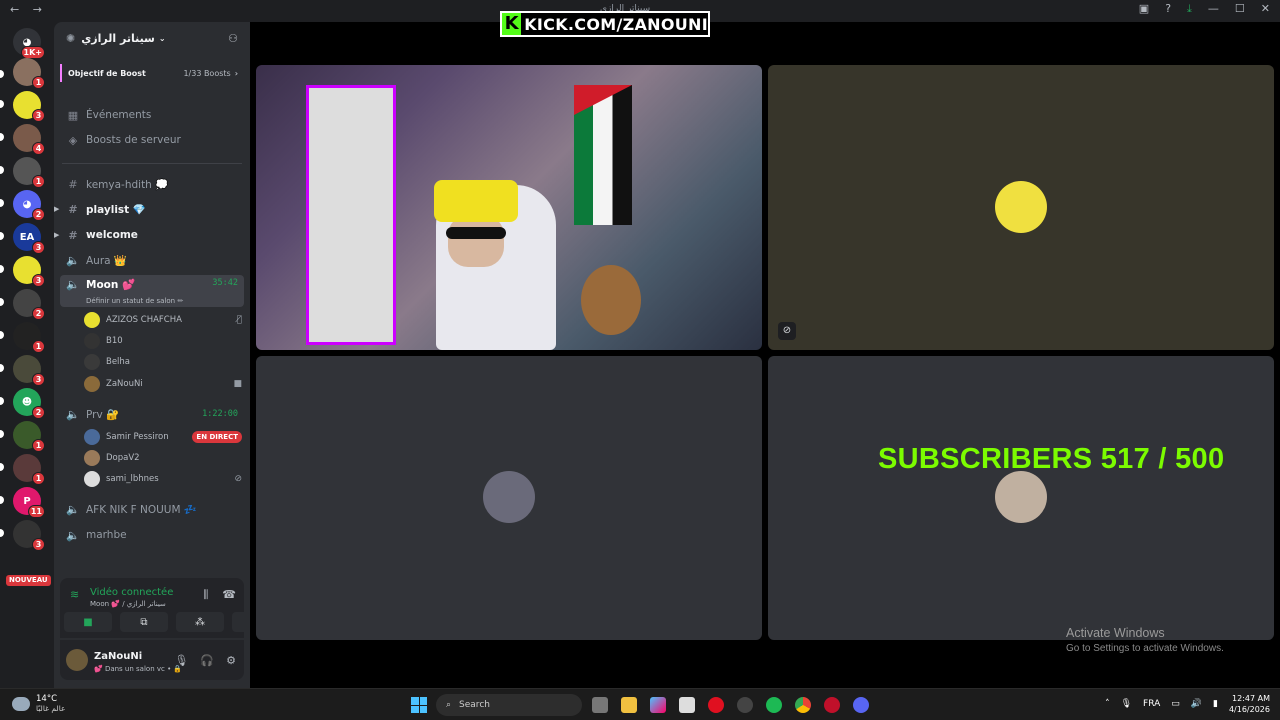 The image size is (1280, 720). Describe the element at coordinates (1251, 698) in the screenshot. I see `clock-time: 12:47 AM` at that location.